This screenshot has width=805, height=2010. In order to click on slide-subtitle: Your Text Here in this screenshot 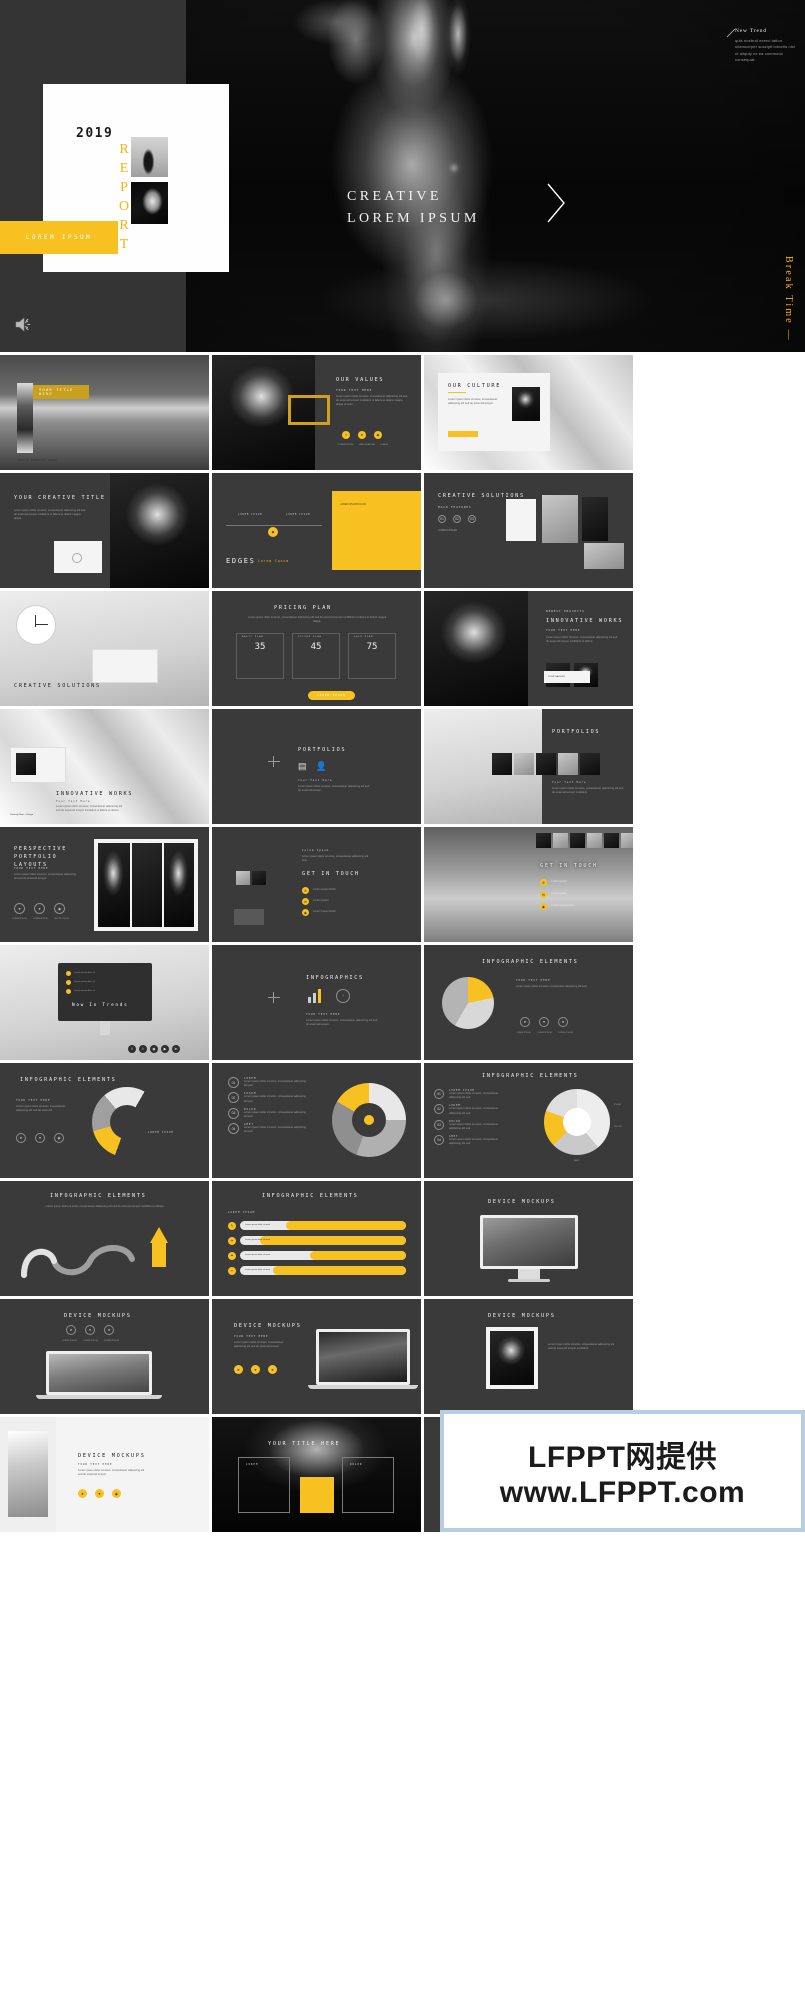, I will do `click(315, 780)`.